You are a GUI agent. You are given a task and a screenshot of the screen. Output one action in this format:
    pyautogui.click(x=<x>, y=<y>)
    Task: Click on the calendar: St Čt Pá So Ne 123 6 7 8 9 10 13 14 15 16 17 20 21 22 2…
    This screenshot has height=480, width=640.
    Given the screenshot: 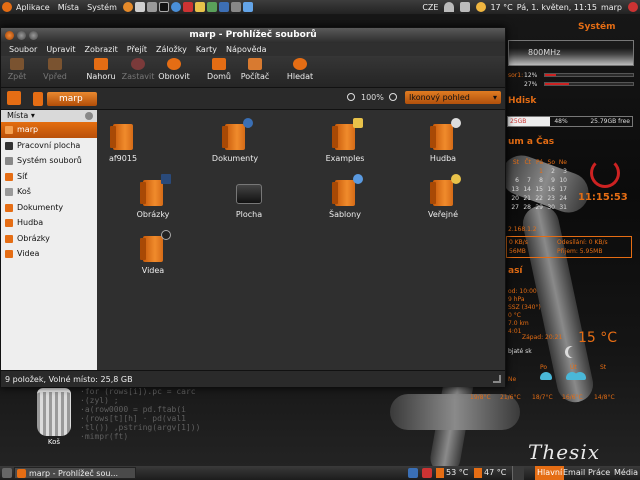 What is the action you would take?
    pyautogui.click(x=543, y=185)
    